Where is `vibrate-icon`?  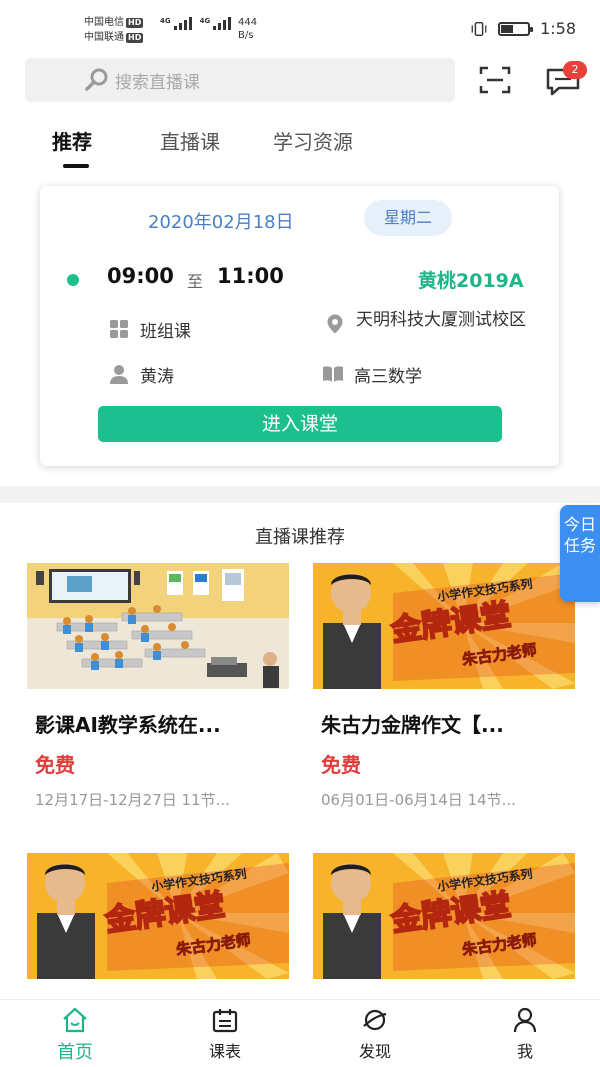
vibrate-icon is located at coordinates (479, 28).